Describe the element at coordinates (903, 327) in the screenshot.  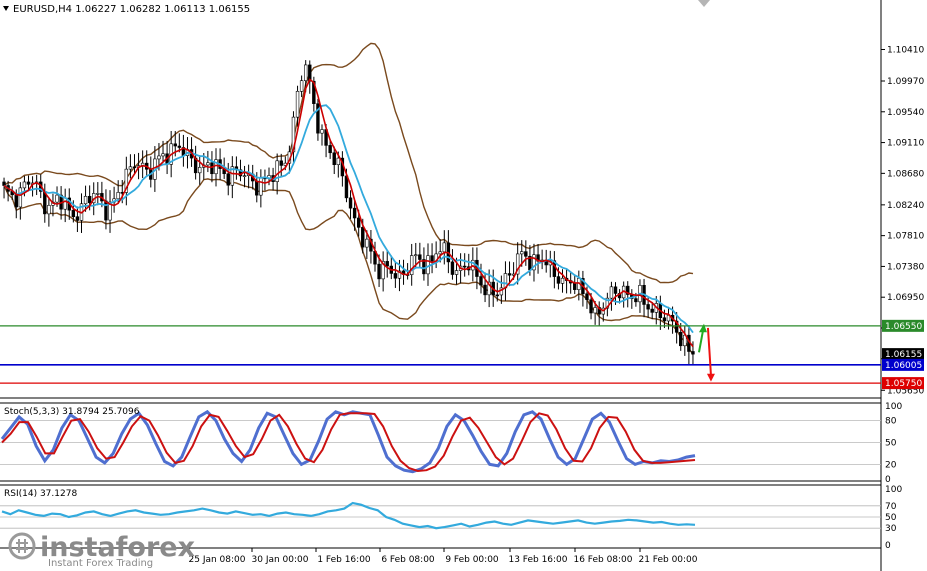
I see `price-tag-label: 1.06550` at that location.